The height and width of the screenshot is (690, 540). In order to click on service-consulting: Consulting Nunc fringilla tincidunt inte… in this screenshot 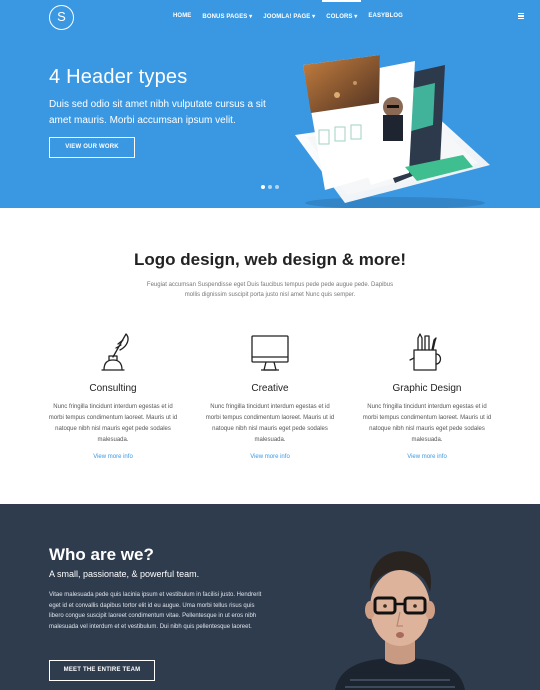, I will do `click(113, 395)`.